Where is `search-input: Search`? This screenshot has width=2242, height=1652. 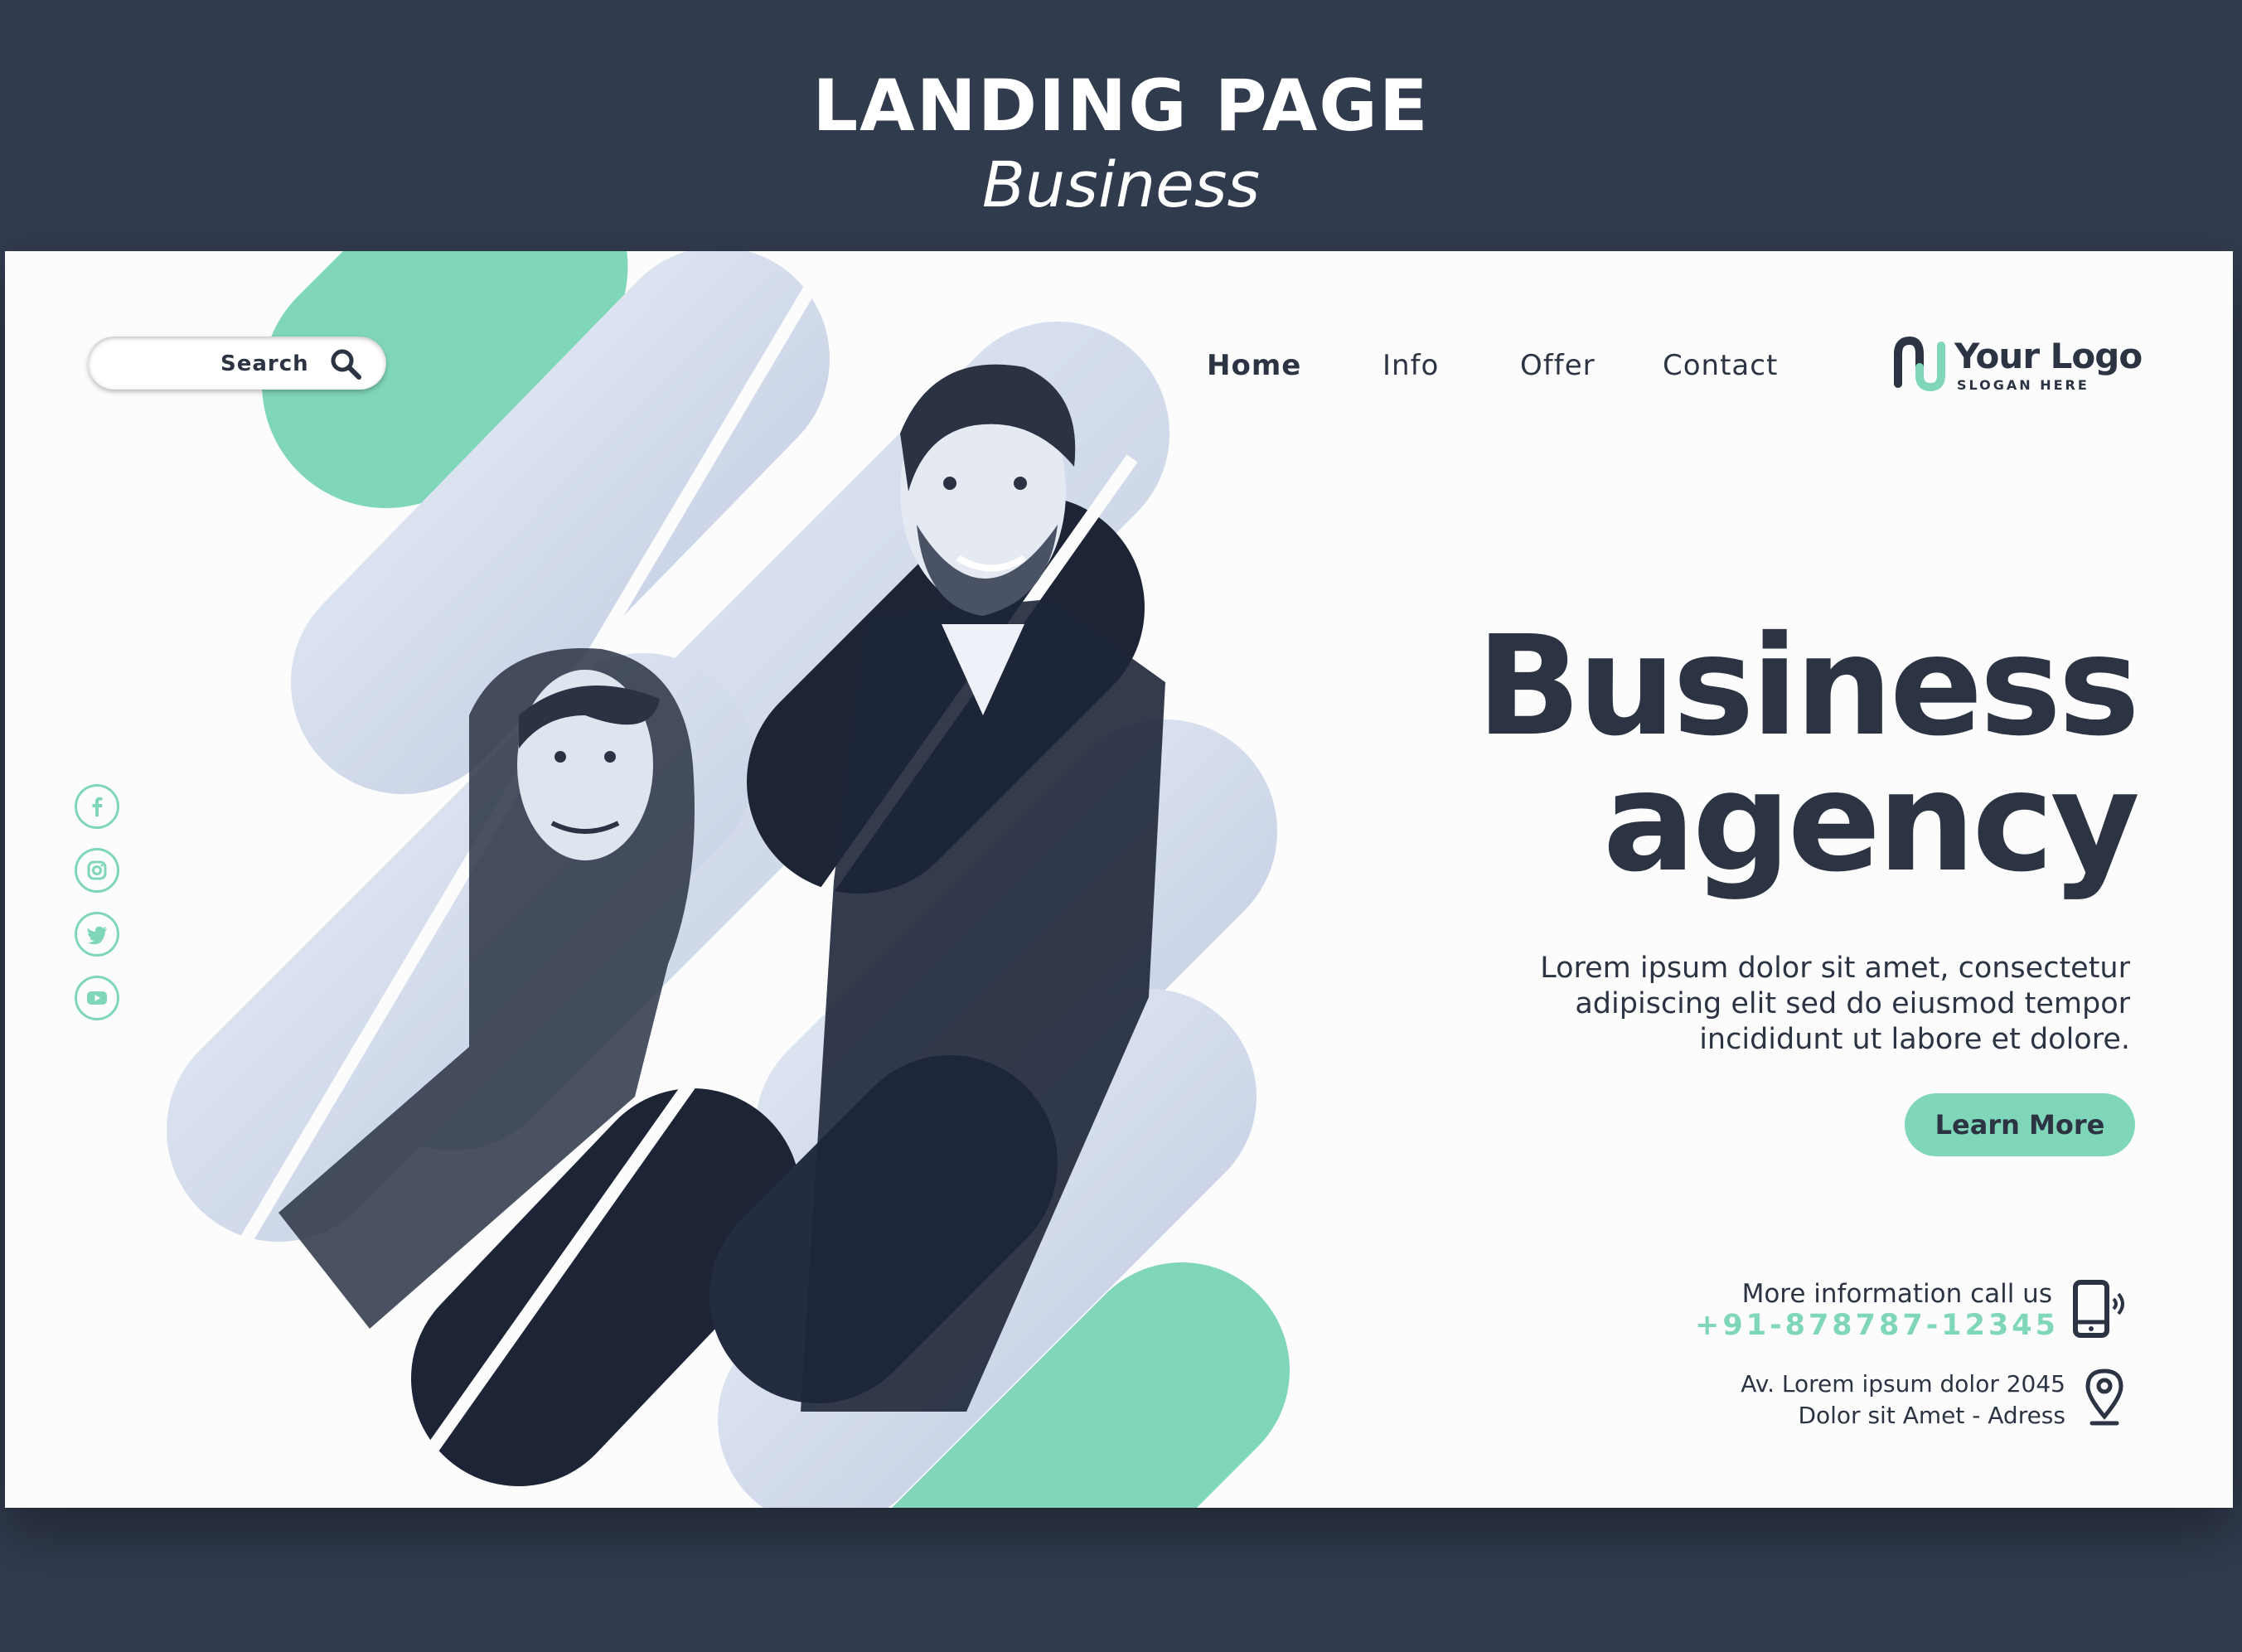
search-input: Search is located at coordinates (237, 363).